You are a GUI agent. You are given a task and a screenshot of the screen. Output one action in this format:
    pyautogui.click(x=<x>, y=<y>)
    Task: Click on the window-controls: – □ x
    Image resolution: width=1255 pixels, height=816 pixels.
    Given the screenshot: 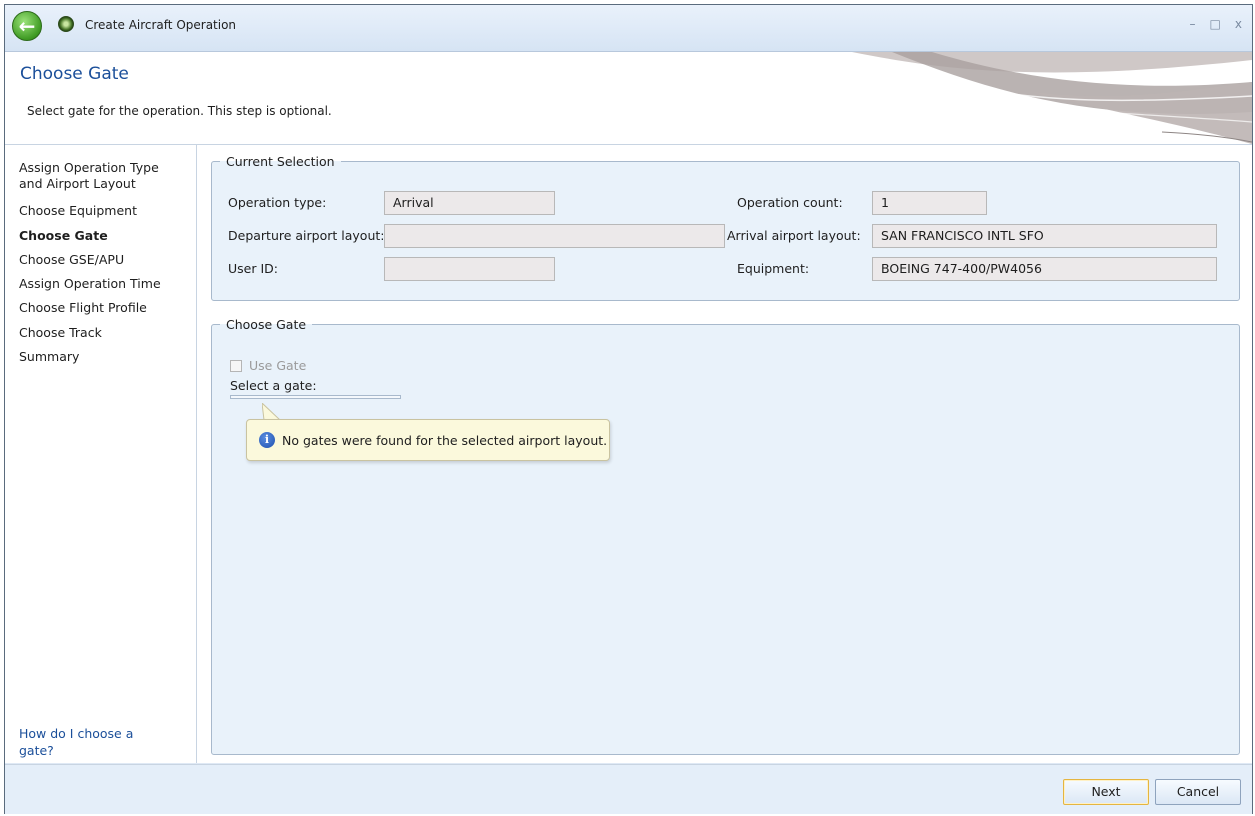 What is the action you would take?
    pyautogui.click(x=1216, y=24)
    